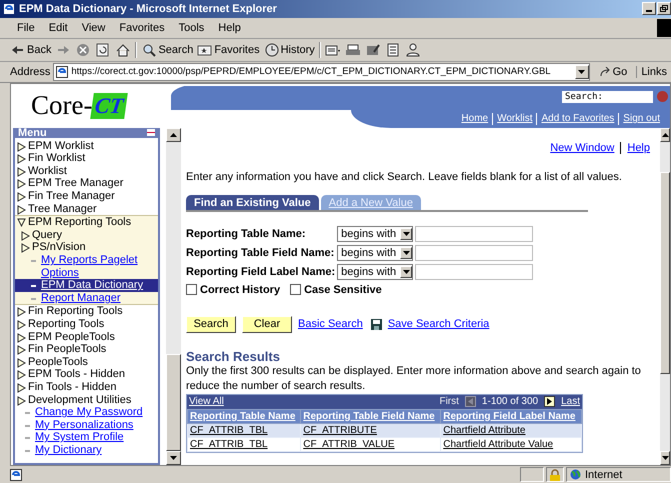  I want to click on mail-icon, so click(332, 49).